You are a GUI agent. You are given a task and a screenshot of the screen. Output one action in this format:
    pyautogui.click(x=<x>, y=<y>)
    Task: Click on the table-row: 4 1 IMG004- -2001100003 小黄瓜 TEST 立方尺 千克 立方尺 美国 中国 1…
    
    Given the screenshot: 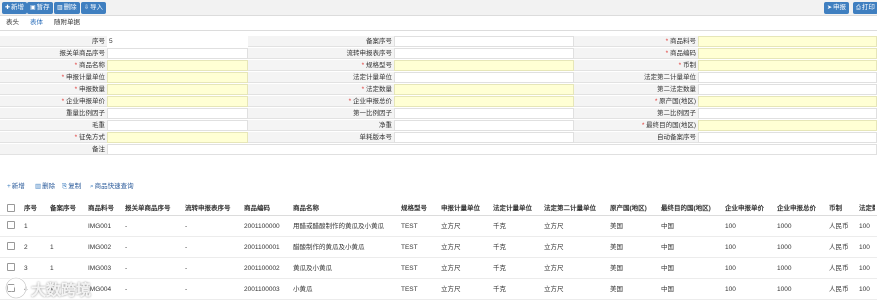 What is the action you would take?
    pyautogui.click(x=438, y=289)
    